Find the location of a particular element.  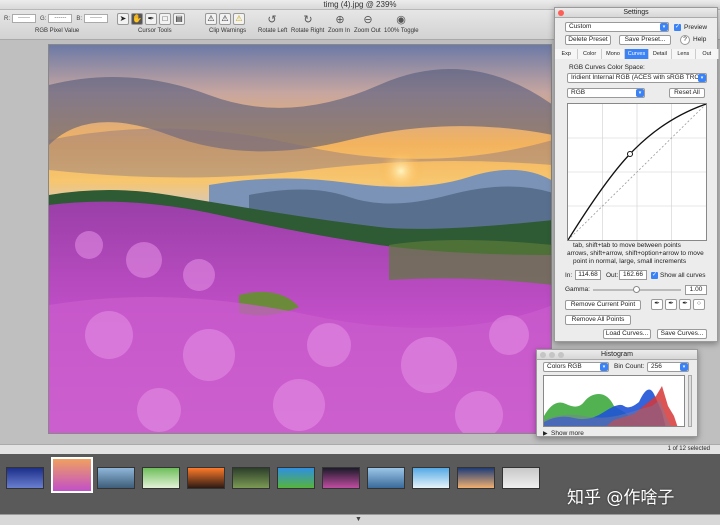

disclosure-triangle-icon: ▶ is located at coordinates (545, 433).